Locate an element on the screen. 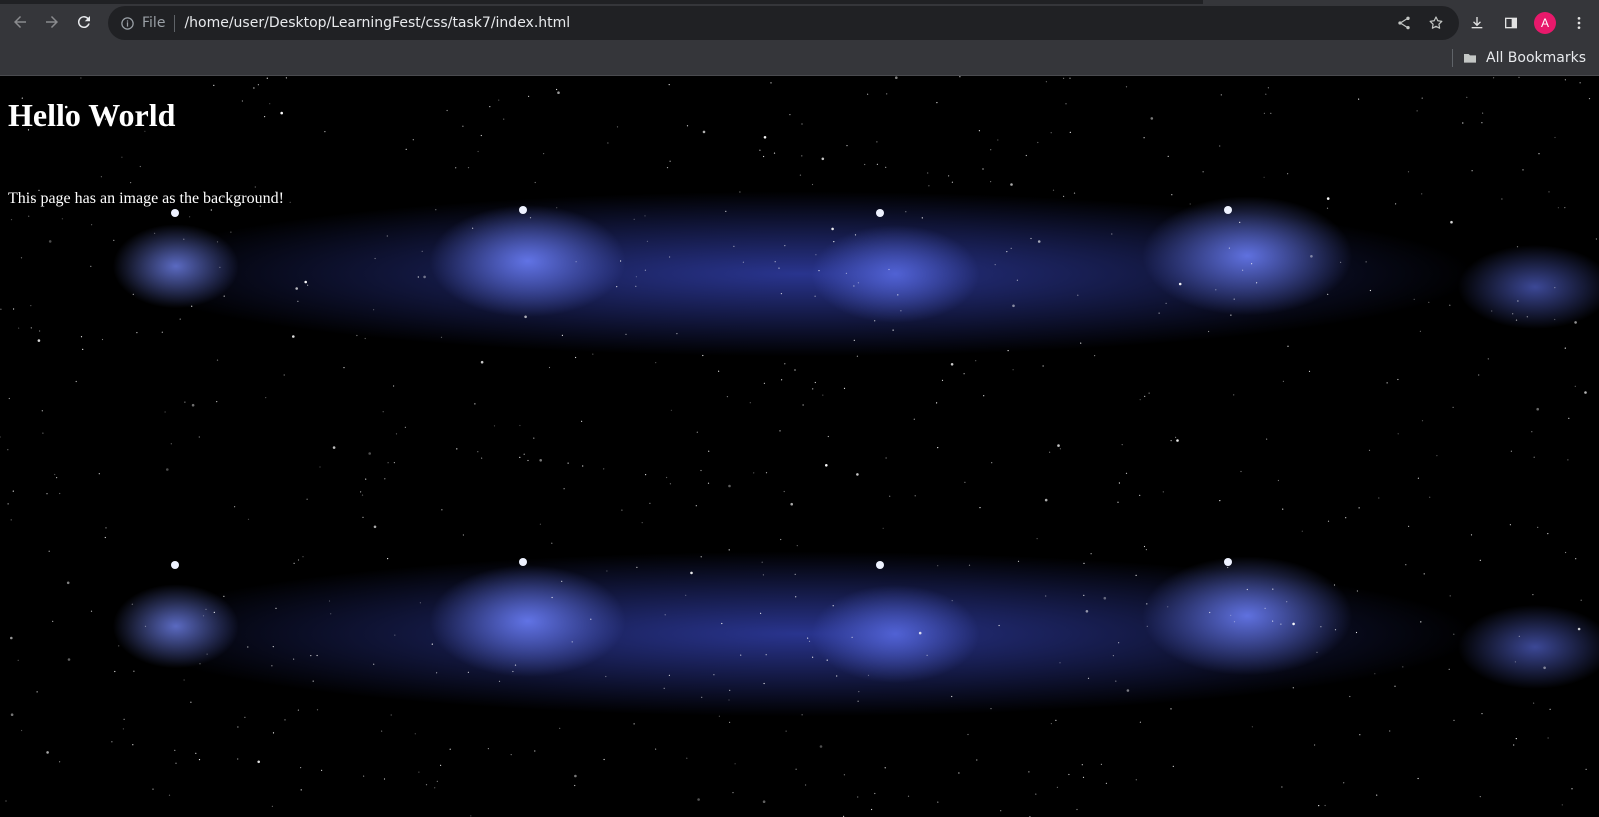  reload-icon is located at coordinates (83, 22).